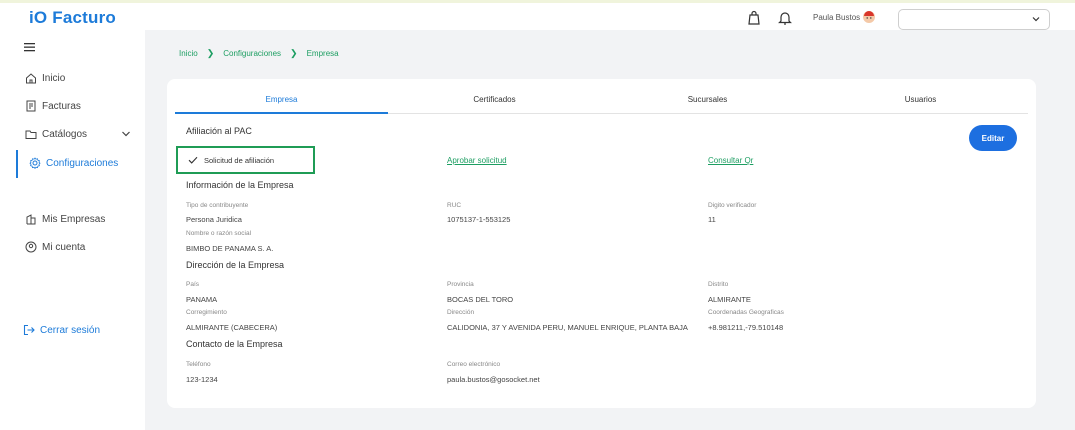 Image resolution: width=1075 pixels, height=430 pixels. I want to click on corregimiento-label: Corregimiento, so click(206, 312).